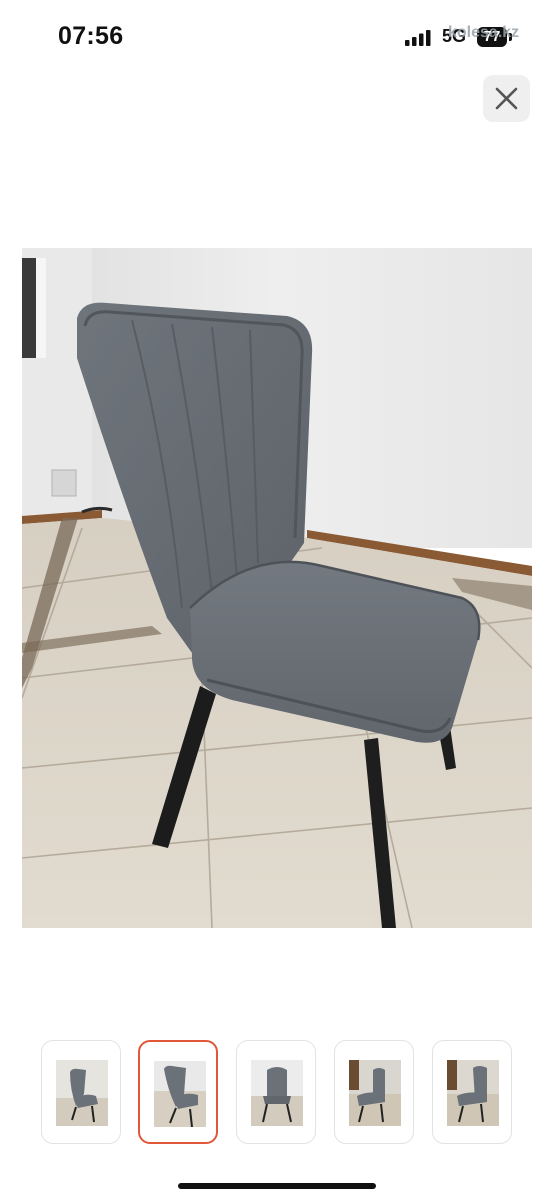 This screenshot has width=554, height=1200. What do you see at coordinates (484, 32) in the screenshot?
I see `watermark: kolesa.kz` at bounding box center [484, 32].